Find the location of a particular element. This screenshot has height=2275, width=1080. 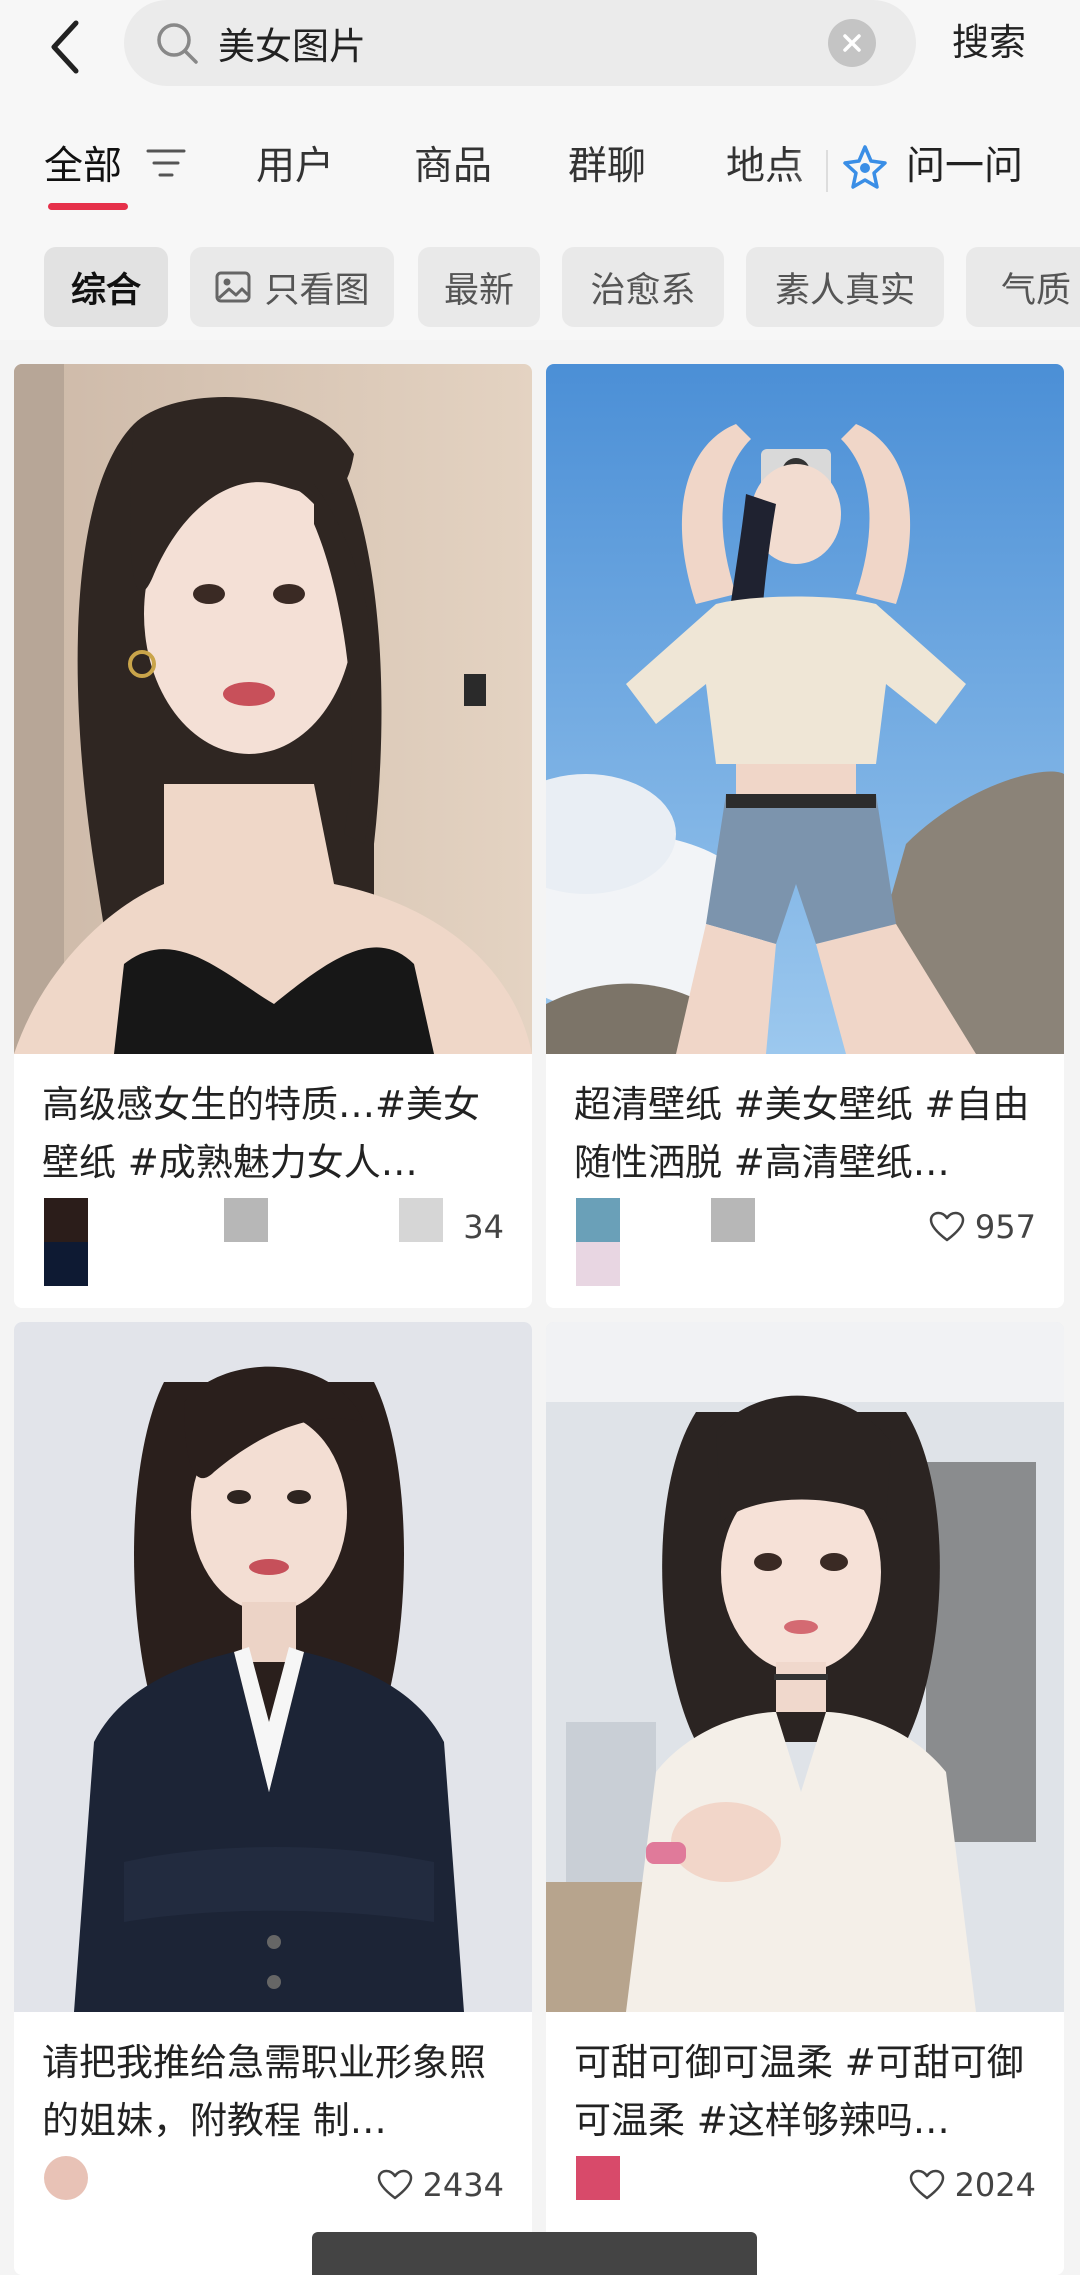

like-count-value: 34 is located at coordinates (483, 1227).